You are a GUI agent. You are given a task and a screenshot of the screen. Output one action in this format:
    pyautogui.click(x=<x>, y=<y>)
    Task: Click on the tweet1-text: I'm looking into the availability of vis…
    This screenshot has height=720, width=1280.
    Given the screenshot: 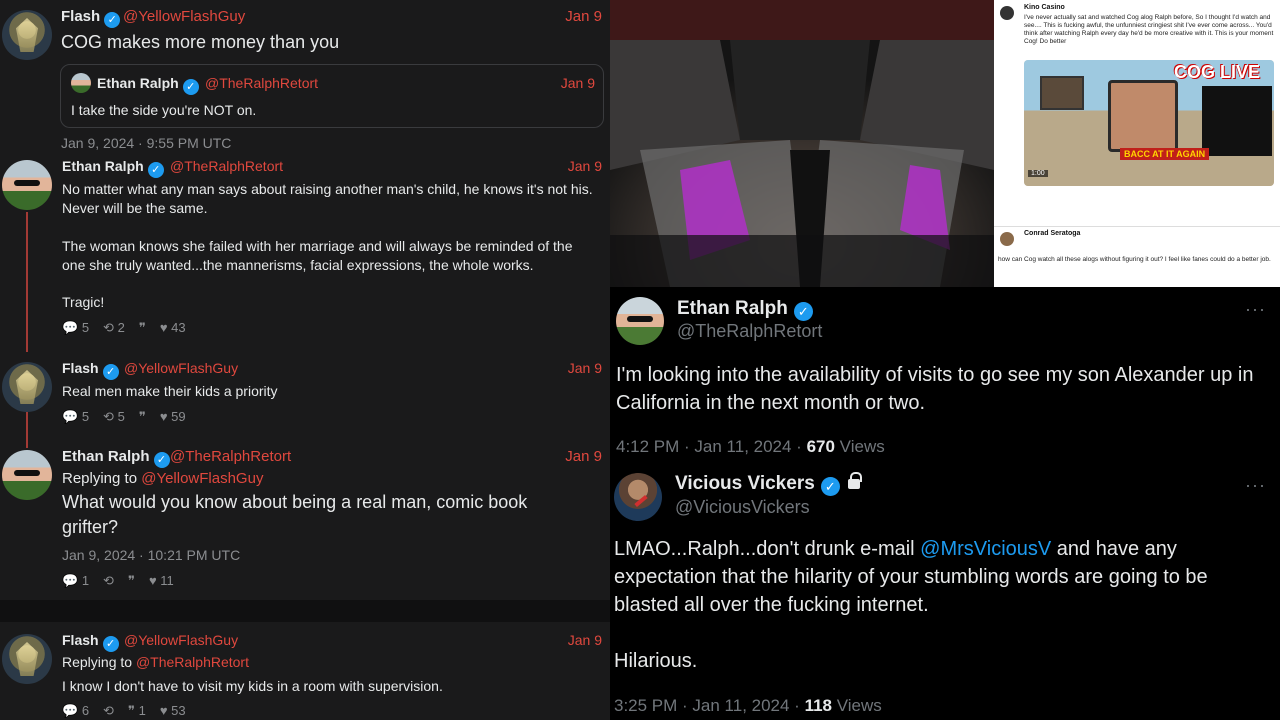 What is the action you would take?
    pyautogui.click(x=935, y=389)
    